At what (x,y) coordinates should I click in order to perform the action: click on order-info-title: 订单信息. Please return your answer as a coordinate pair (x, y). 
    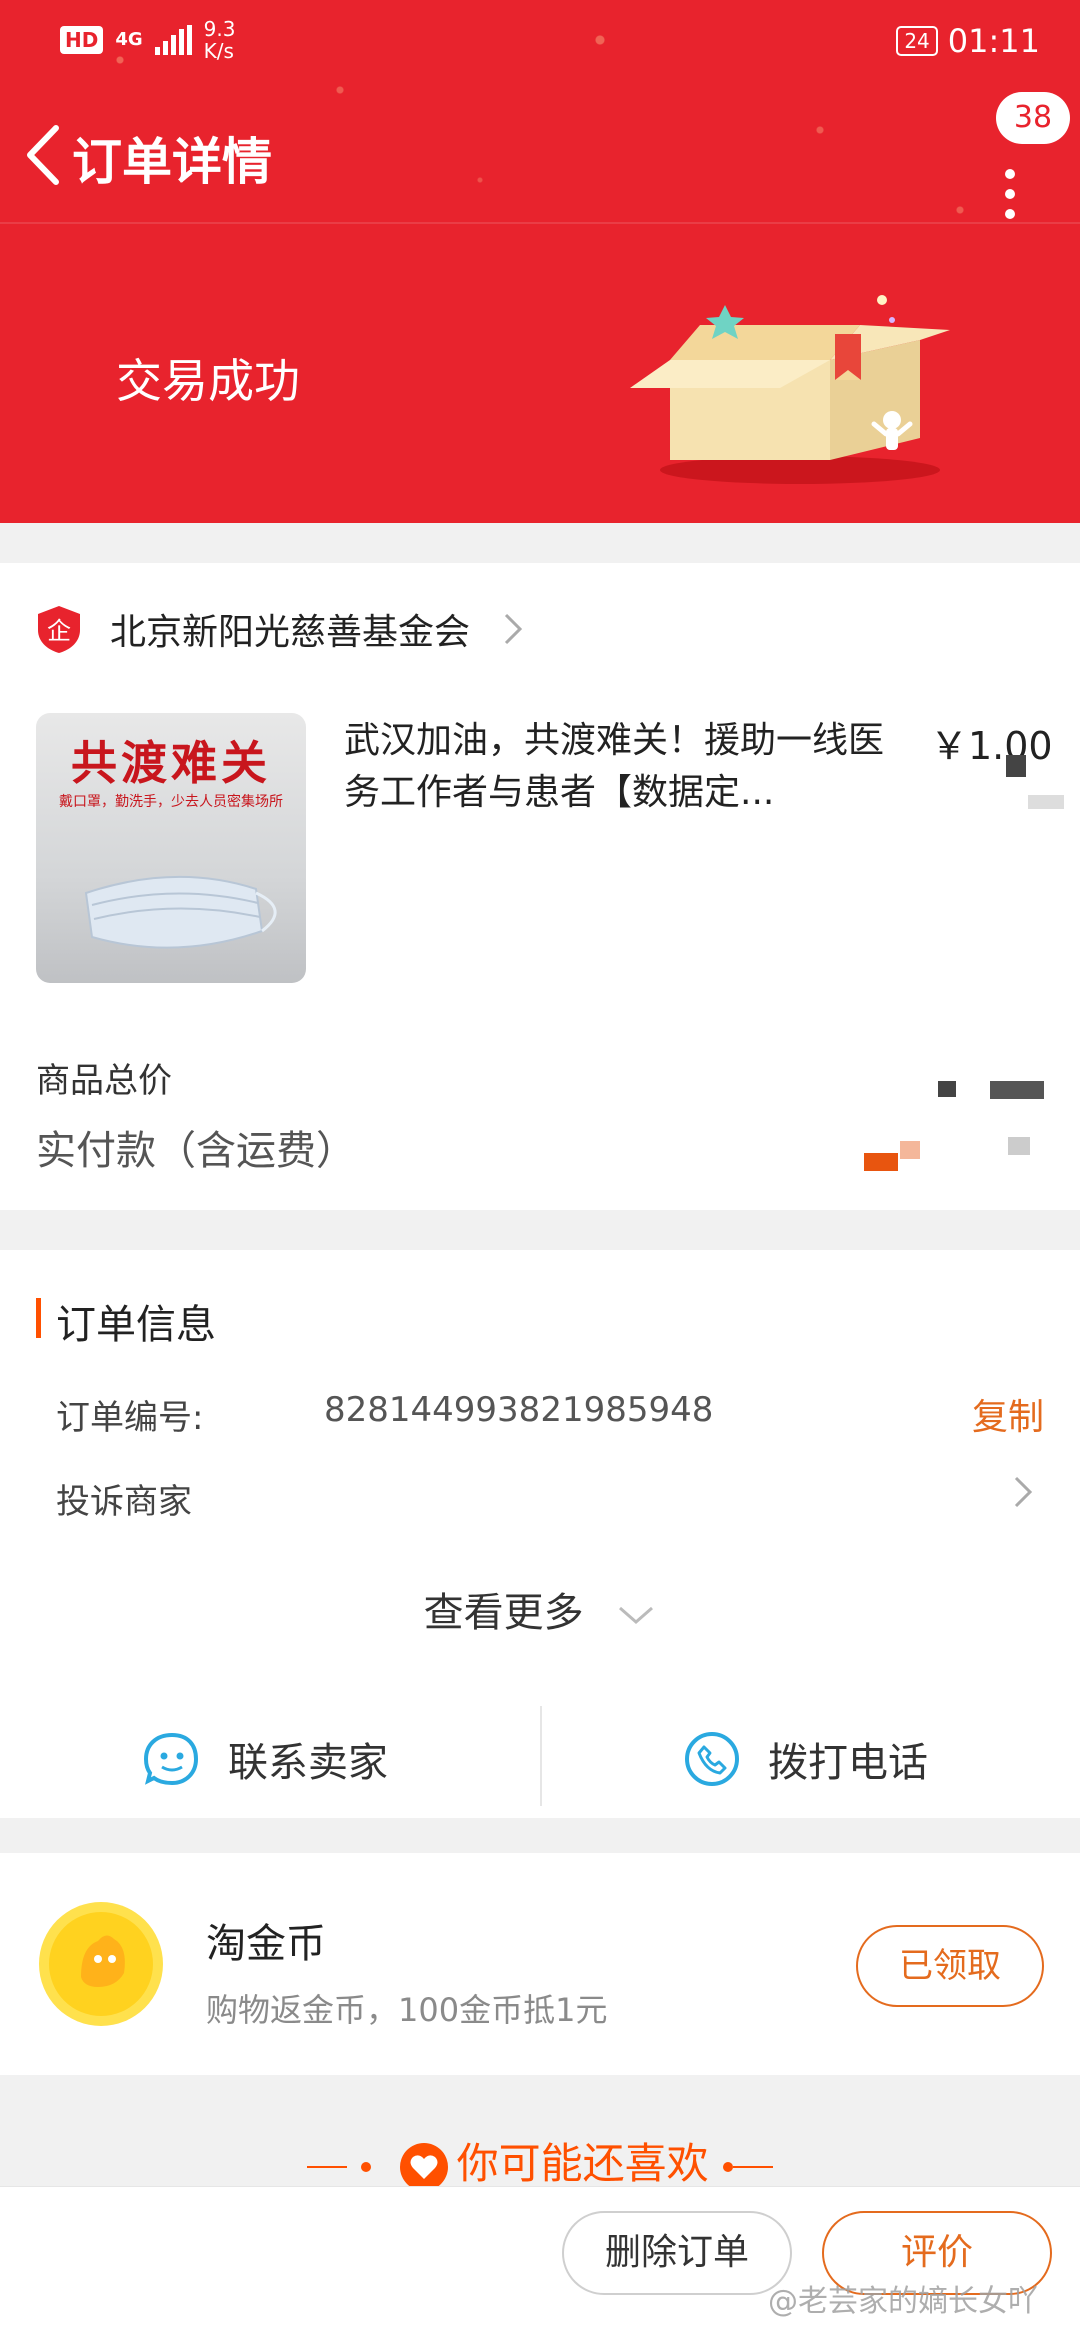
    Looking at the image, I should click on (136, 1325).